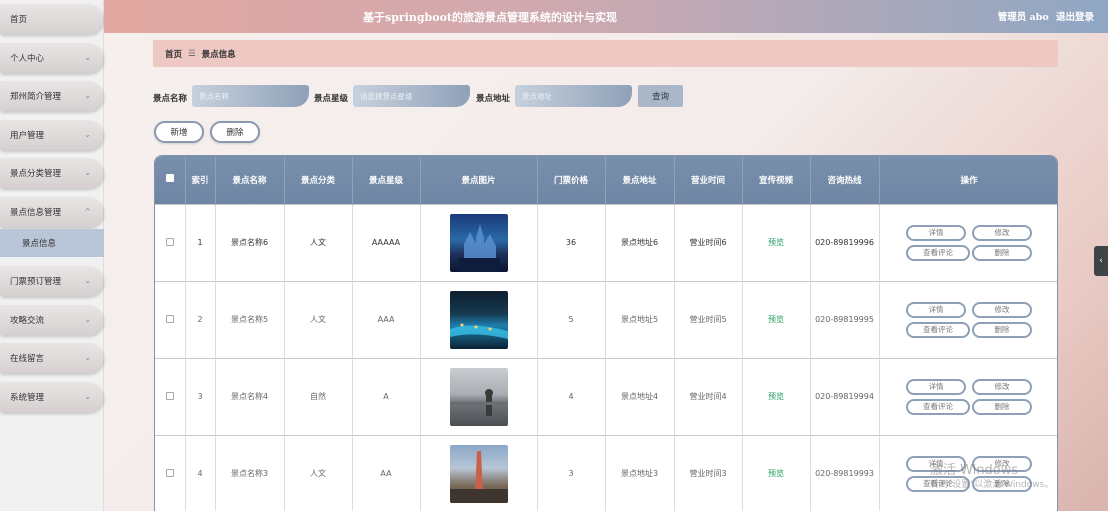  Describe the element at coordinates (51, 397) in the screenshot. I see `sidebar-item-system-management: 系统管理 ⌄` at that location.